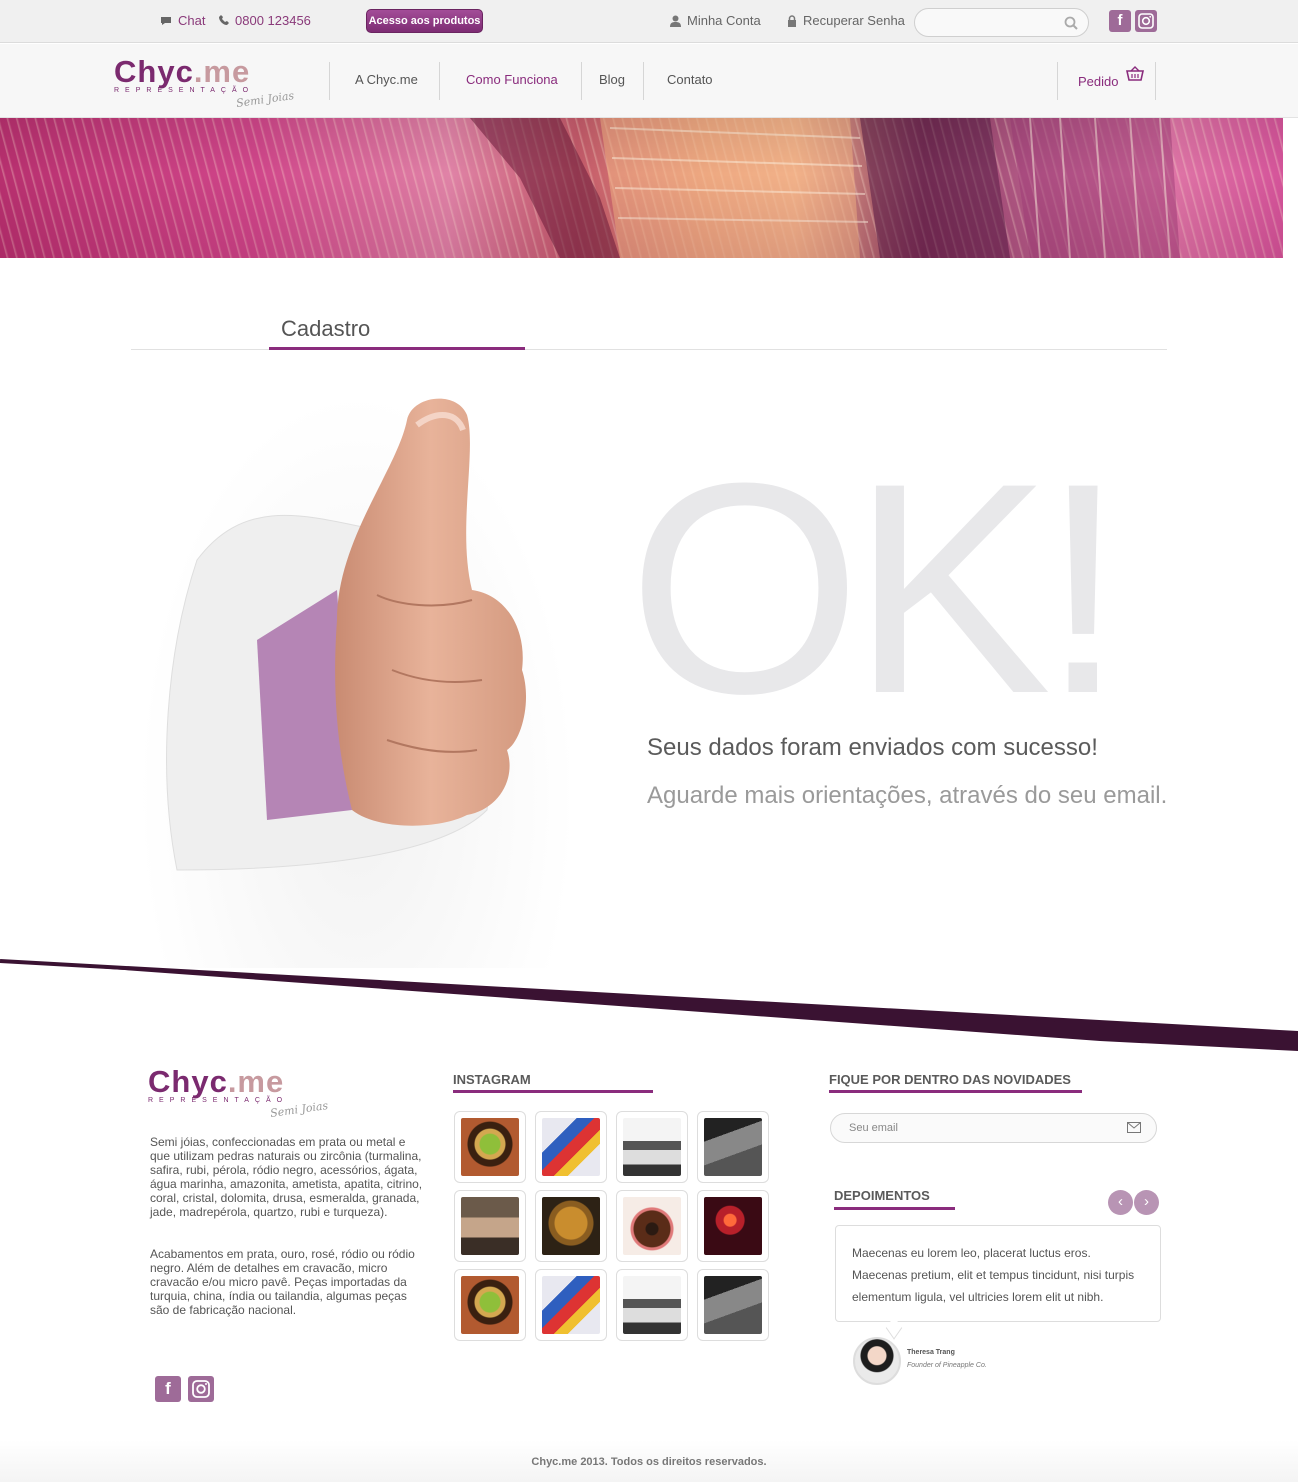 This screenshot has height=1482, width=1298. What do you see at coordinates (1146, 1202) in the screenshot?
I see `testimonial-next-button: ›` at bounding box center [1146, 1202].